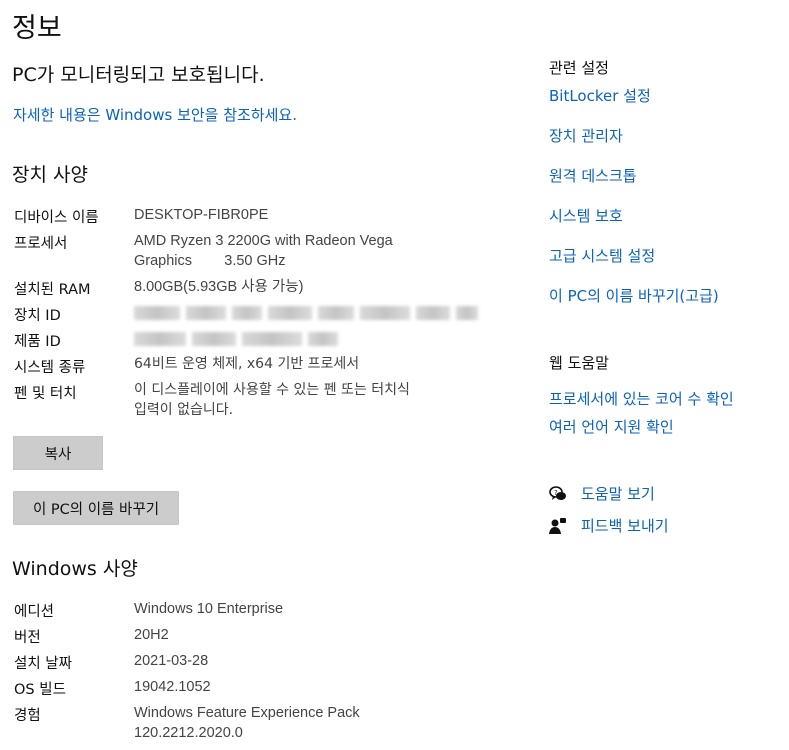  Describe the element at coordinates (625, 526) in the screenshot. I see `send-feedback-label: 피드백 보내기` at that location.